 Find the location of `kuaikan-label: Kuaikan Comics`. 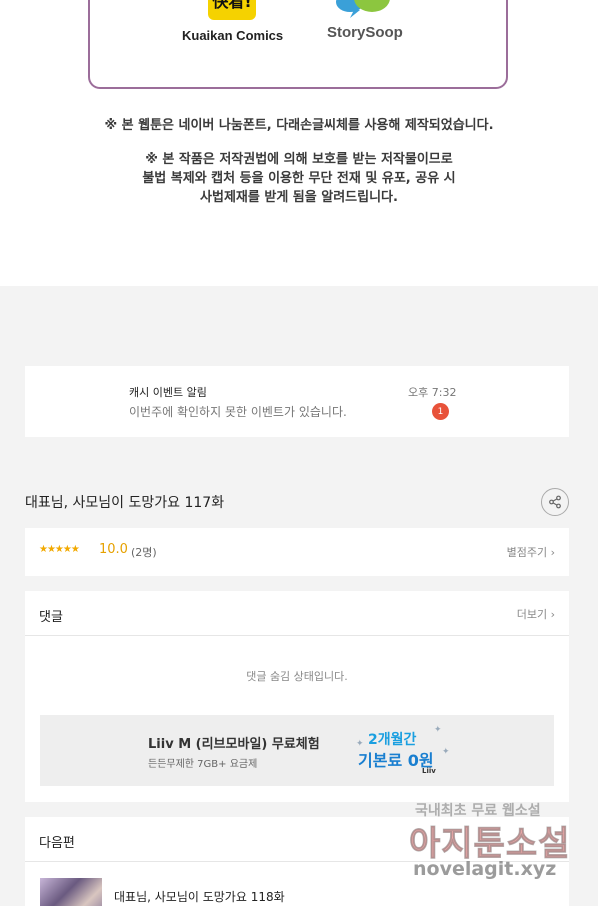

kuaikan-label: Kuaikan Comics is located at coordinates (233, 35).